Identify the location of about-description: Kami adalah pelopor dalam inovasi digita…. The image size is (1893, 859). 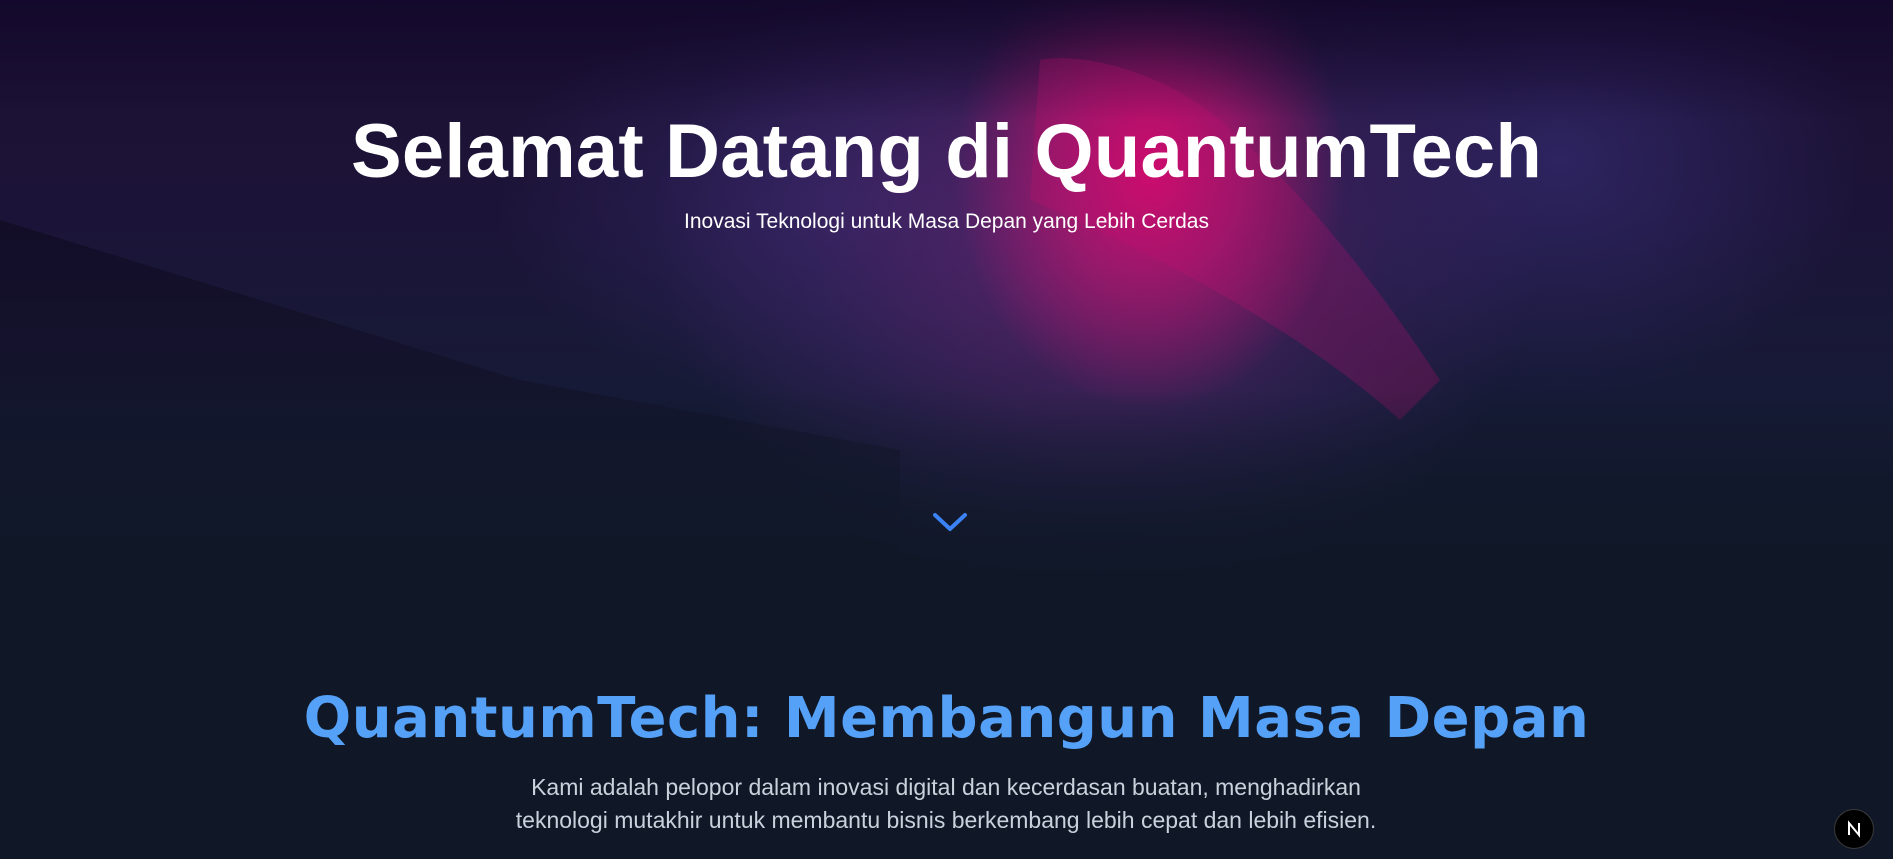
(946, 803).